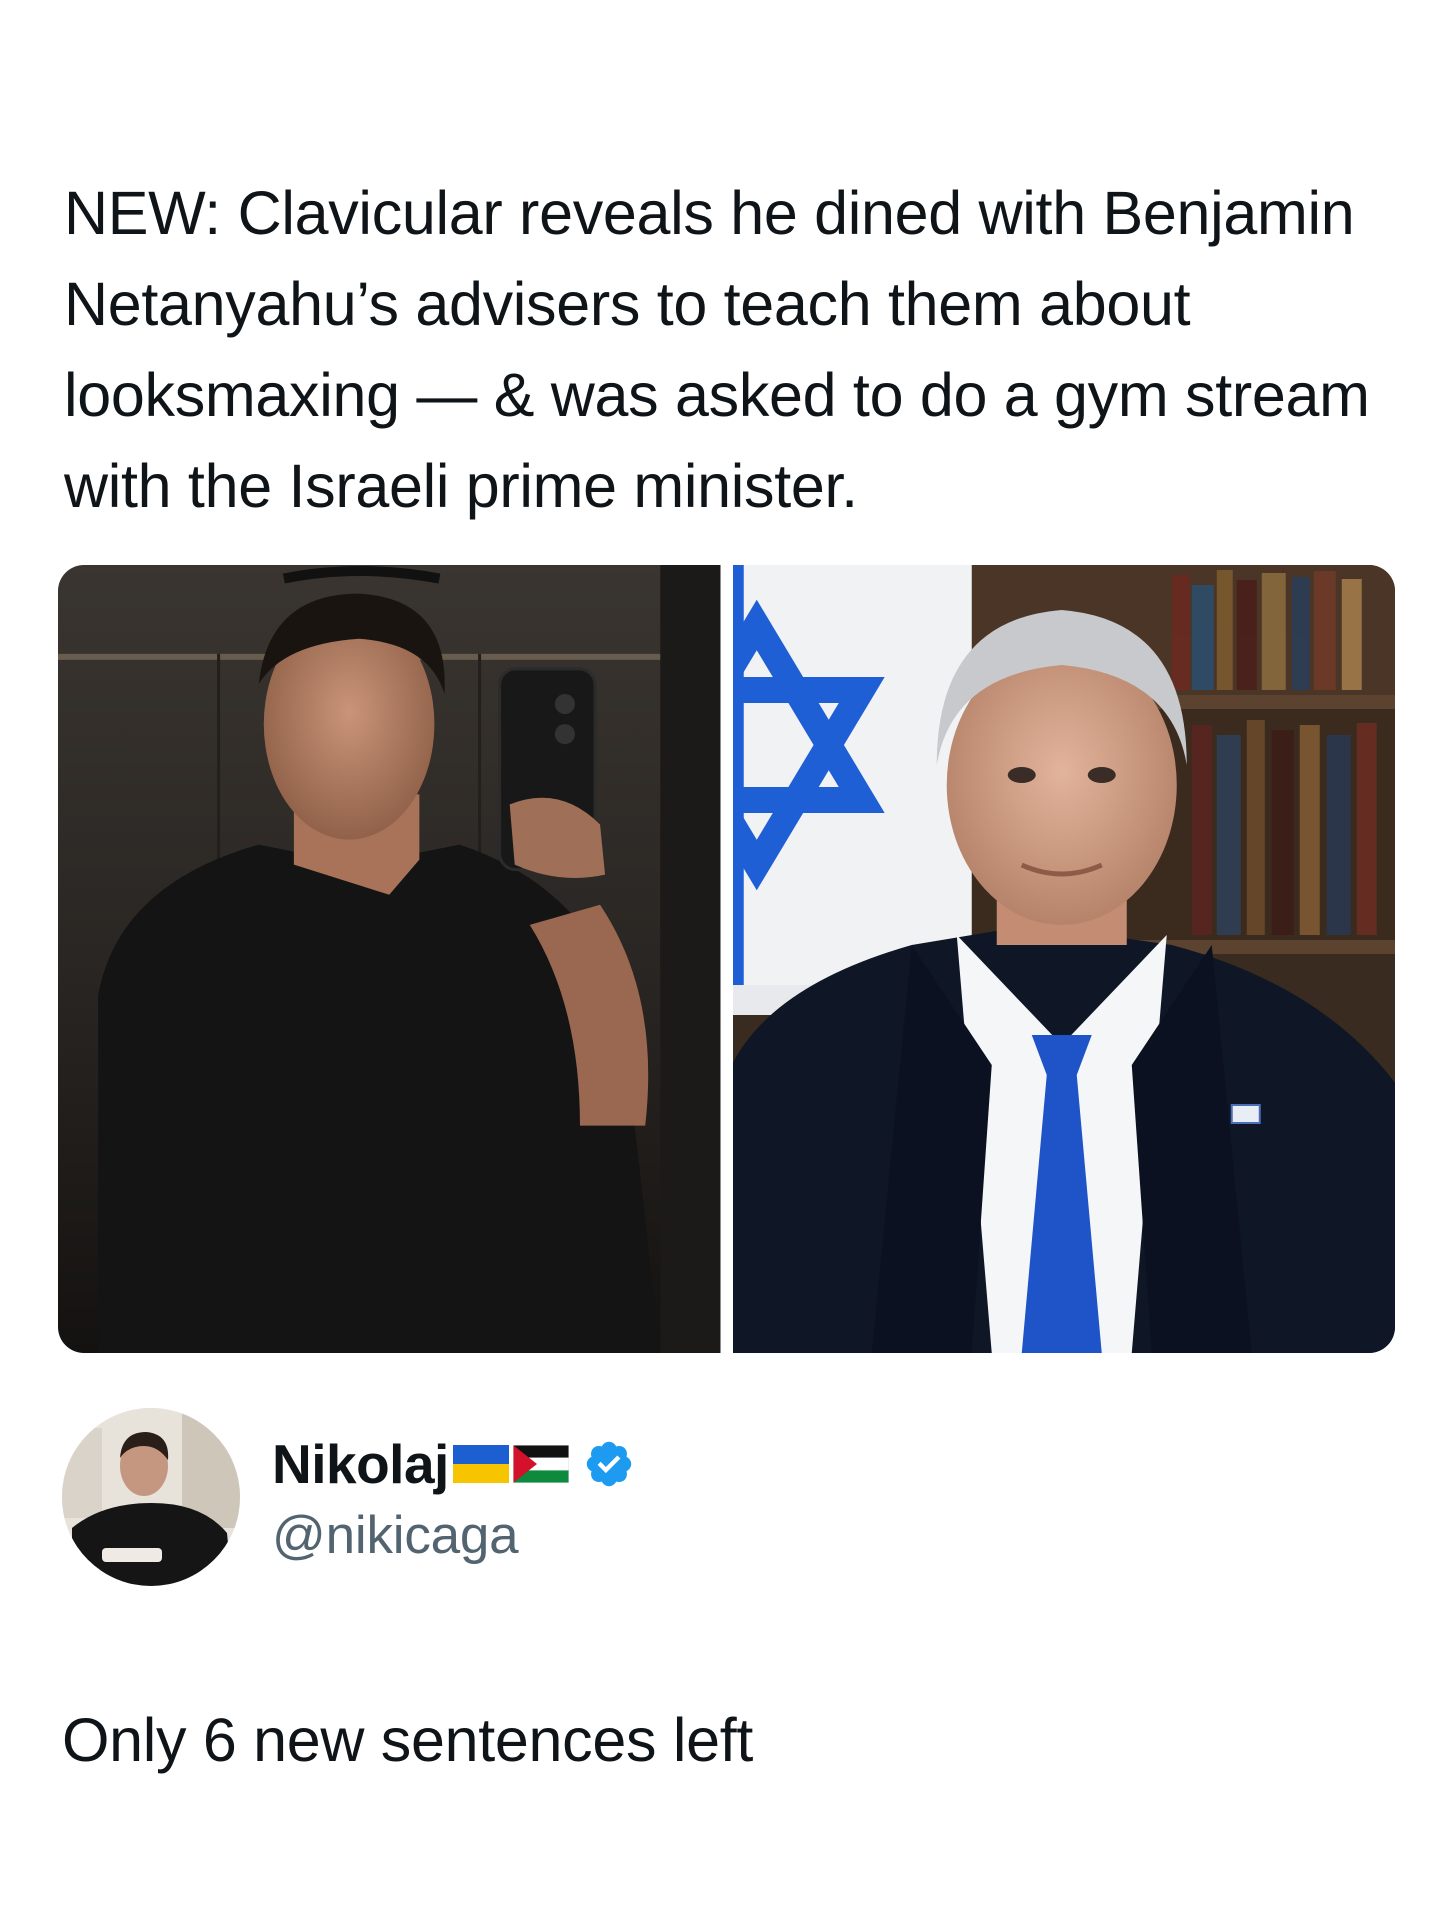 Image resolution: width=1448 pixels, height=1931 pixels. I want to click on name-row: Nikolaj, so click(453, 1464).